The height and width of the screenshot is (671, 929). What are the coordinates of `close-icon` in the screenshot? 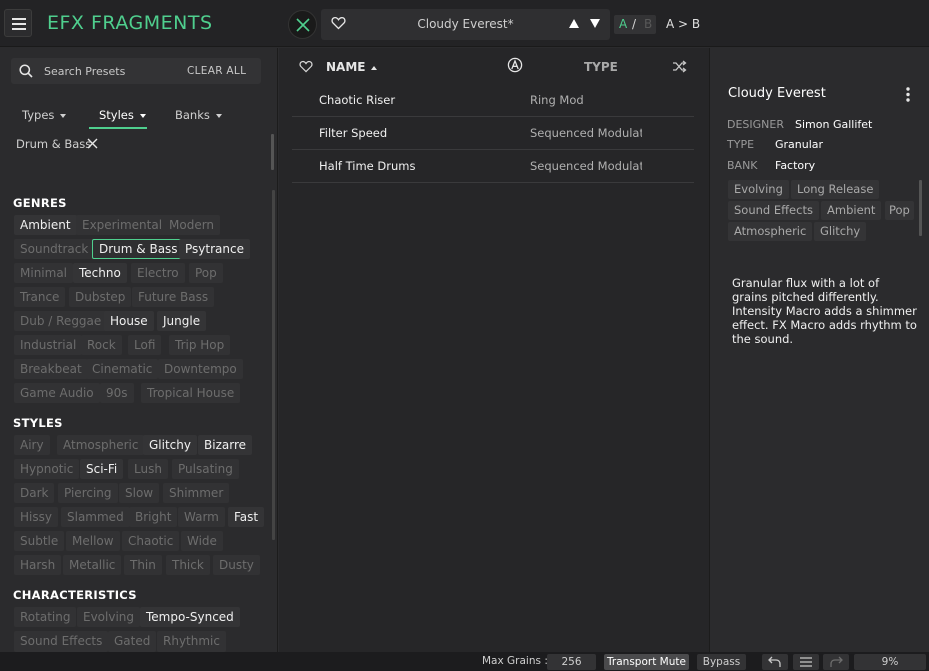 It's located at (92, 143).